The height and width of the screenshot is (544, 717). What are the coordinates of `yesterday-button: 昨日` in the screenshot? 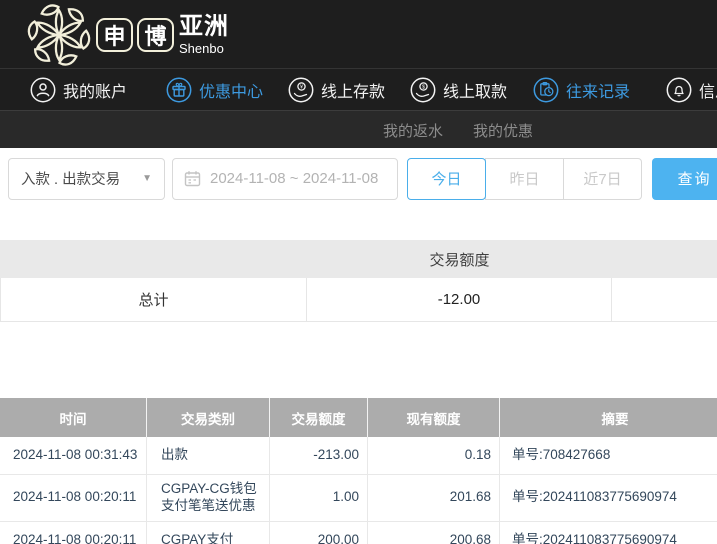 It's located at (524, 178).